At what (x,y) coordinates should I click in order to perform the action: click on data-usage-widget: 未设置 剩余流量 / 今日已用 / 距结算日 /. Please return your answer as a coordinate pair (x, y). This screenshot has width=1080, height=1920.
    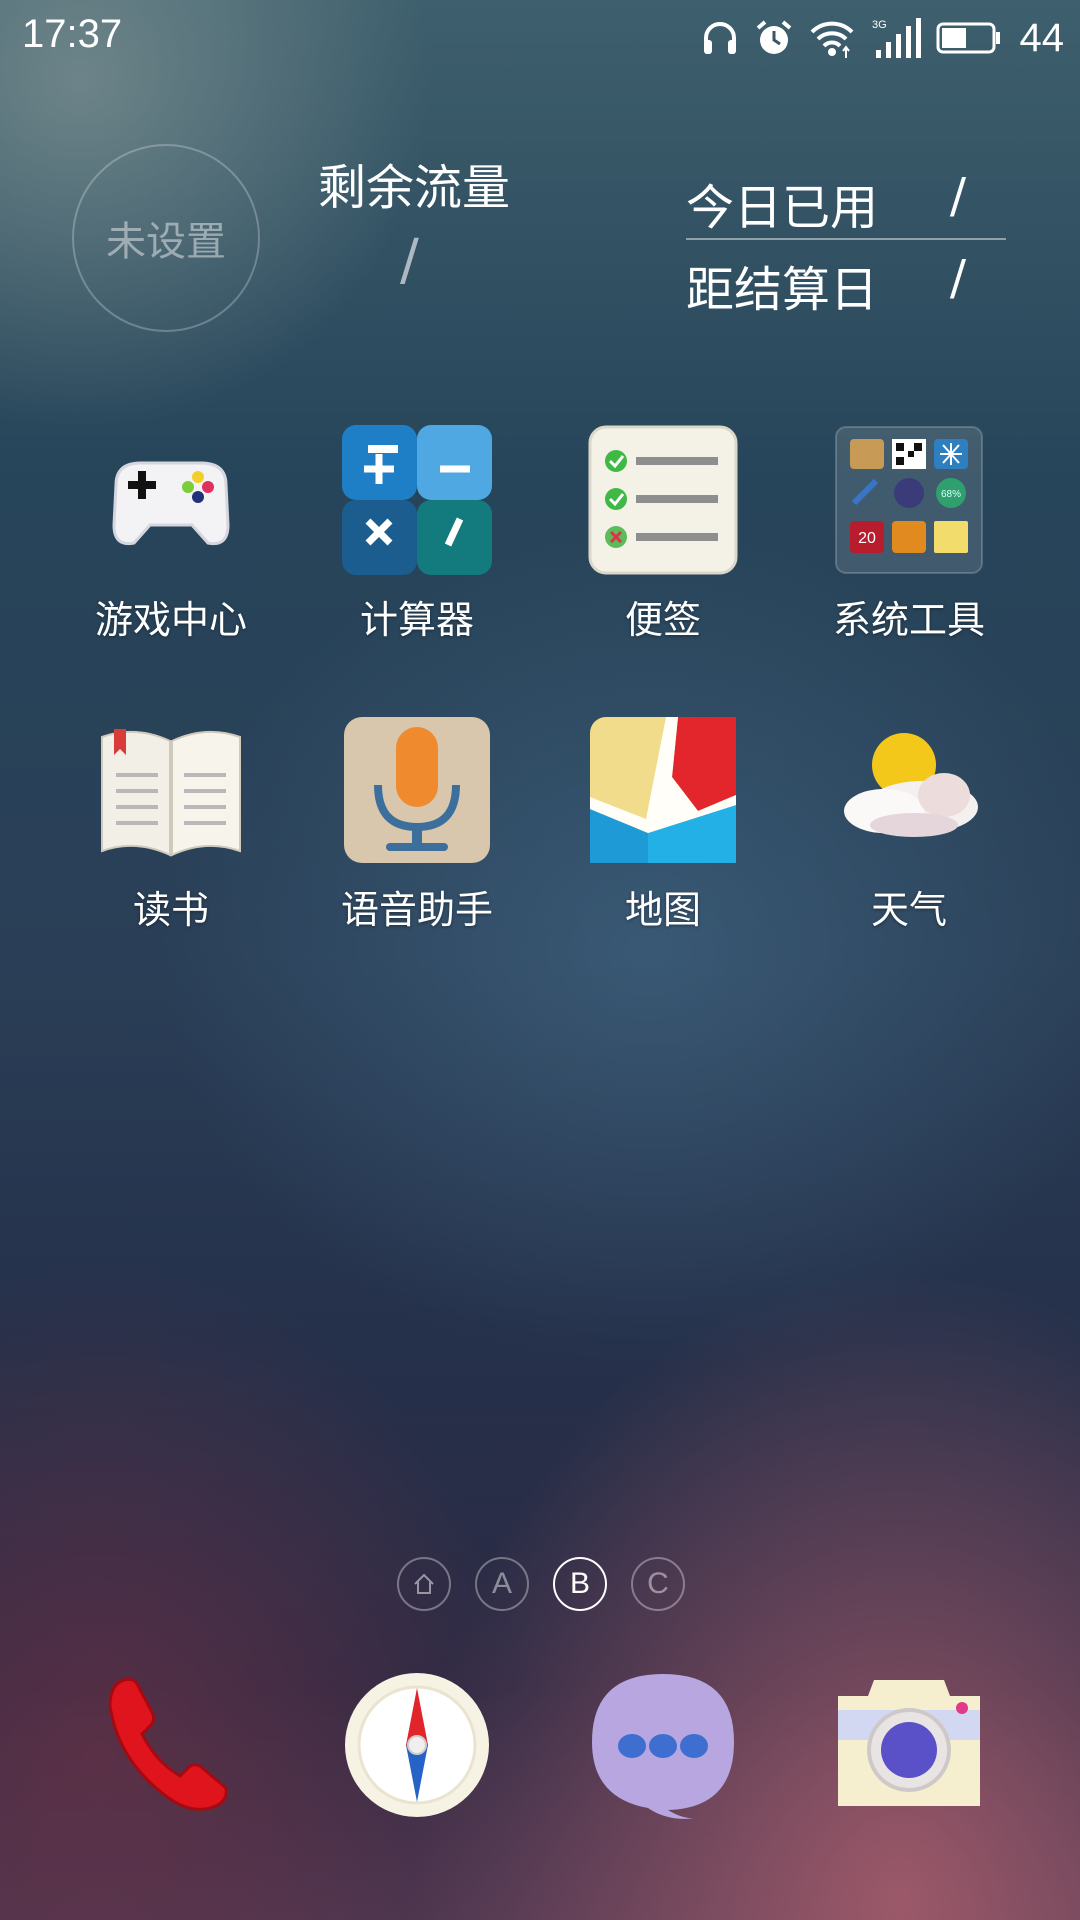
    Looking at the image, I should click on (540, 250).